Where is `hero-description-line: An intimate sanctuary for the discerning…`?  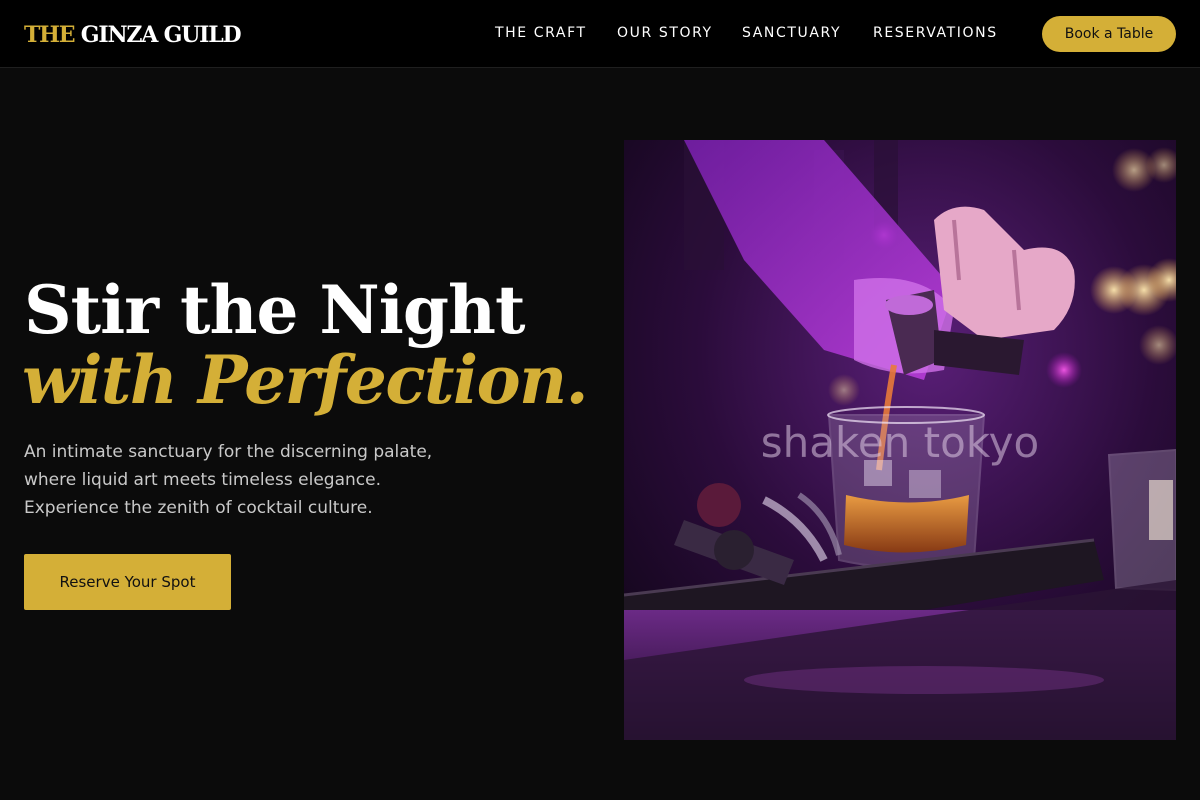 hero-description-line: An intimate sanctuary for the discerning… is located at coordinates (228, 452).